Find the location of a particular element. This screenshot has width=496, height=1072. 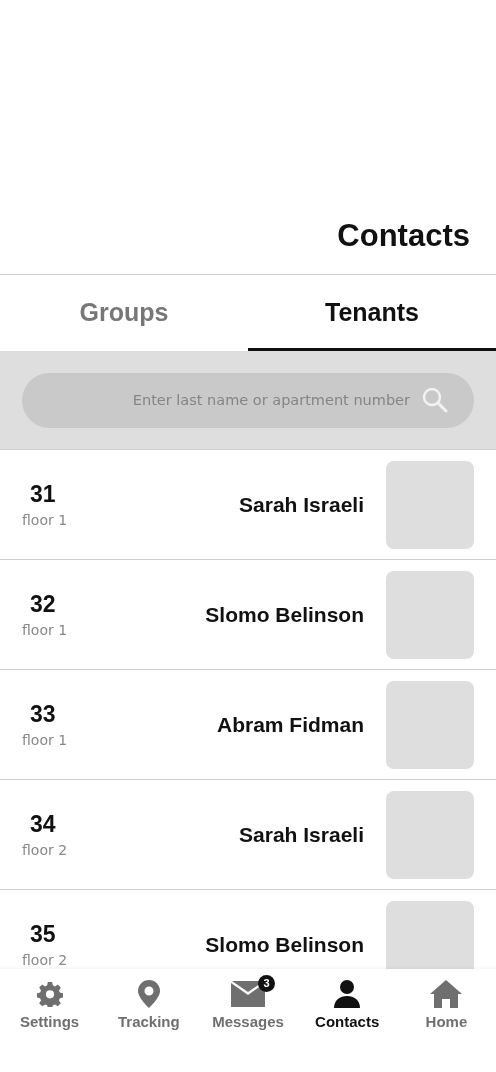

search-field: Enter last name or apartment number is located at coordinates (248, 400).